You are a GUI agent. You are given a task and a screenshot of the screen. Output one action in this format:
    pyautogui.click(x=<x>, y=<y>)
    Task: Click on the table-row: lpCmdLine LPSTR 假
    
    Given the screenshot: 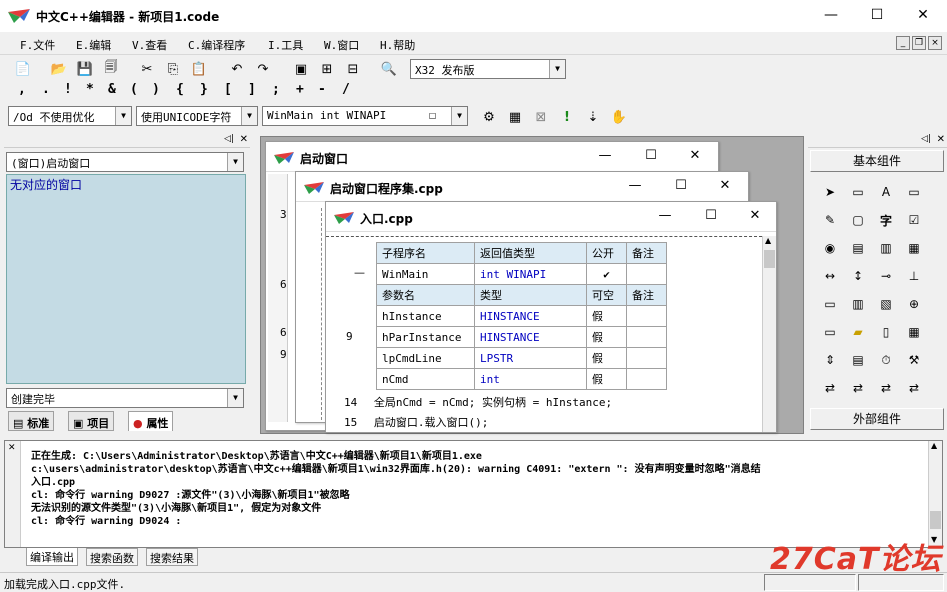 What is the action you would take?
    pyautogui.click(x=521, y=358)
    